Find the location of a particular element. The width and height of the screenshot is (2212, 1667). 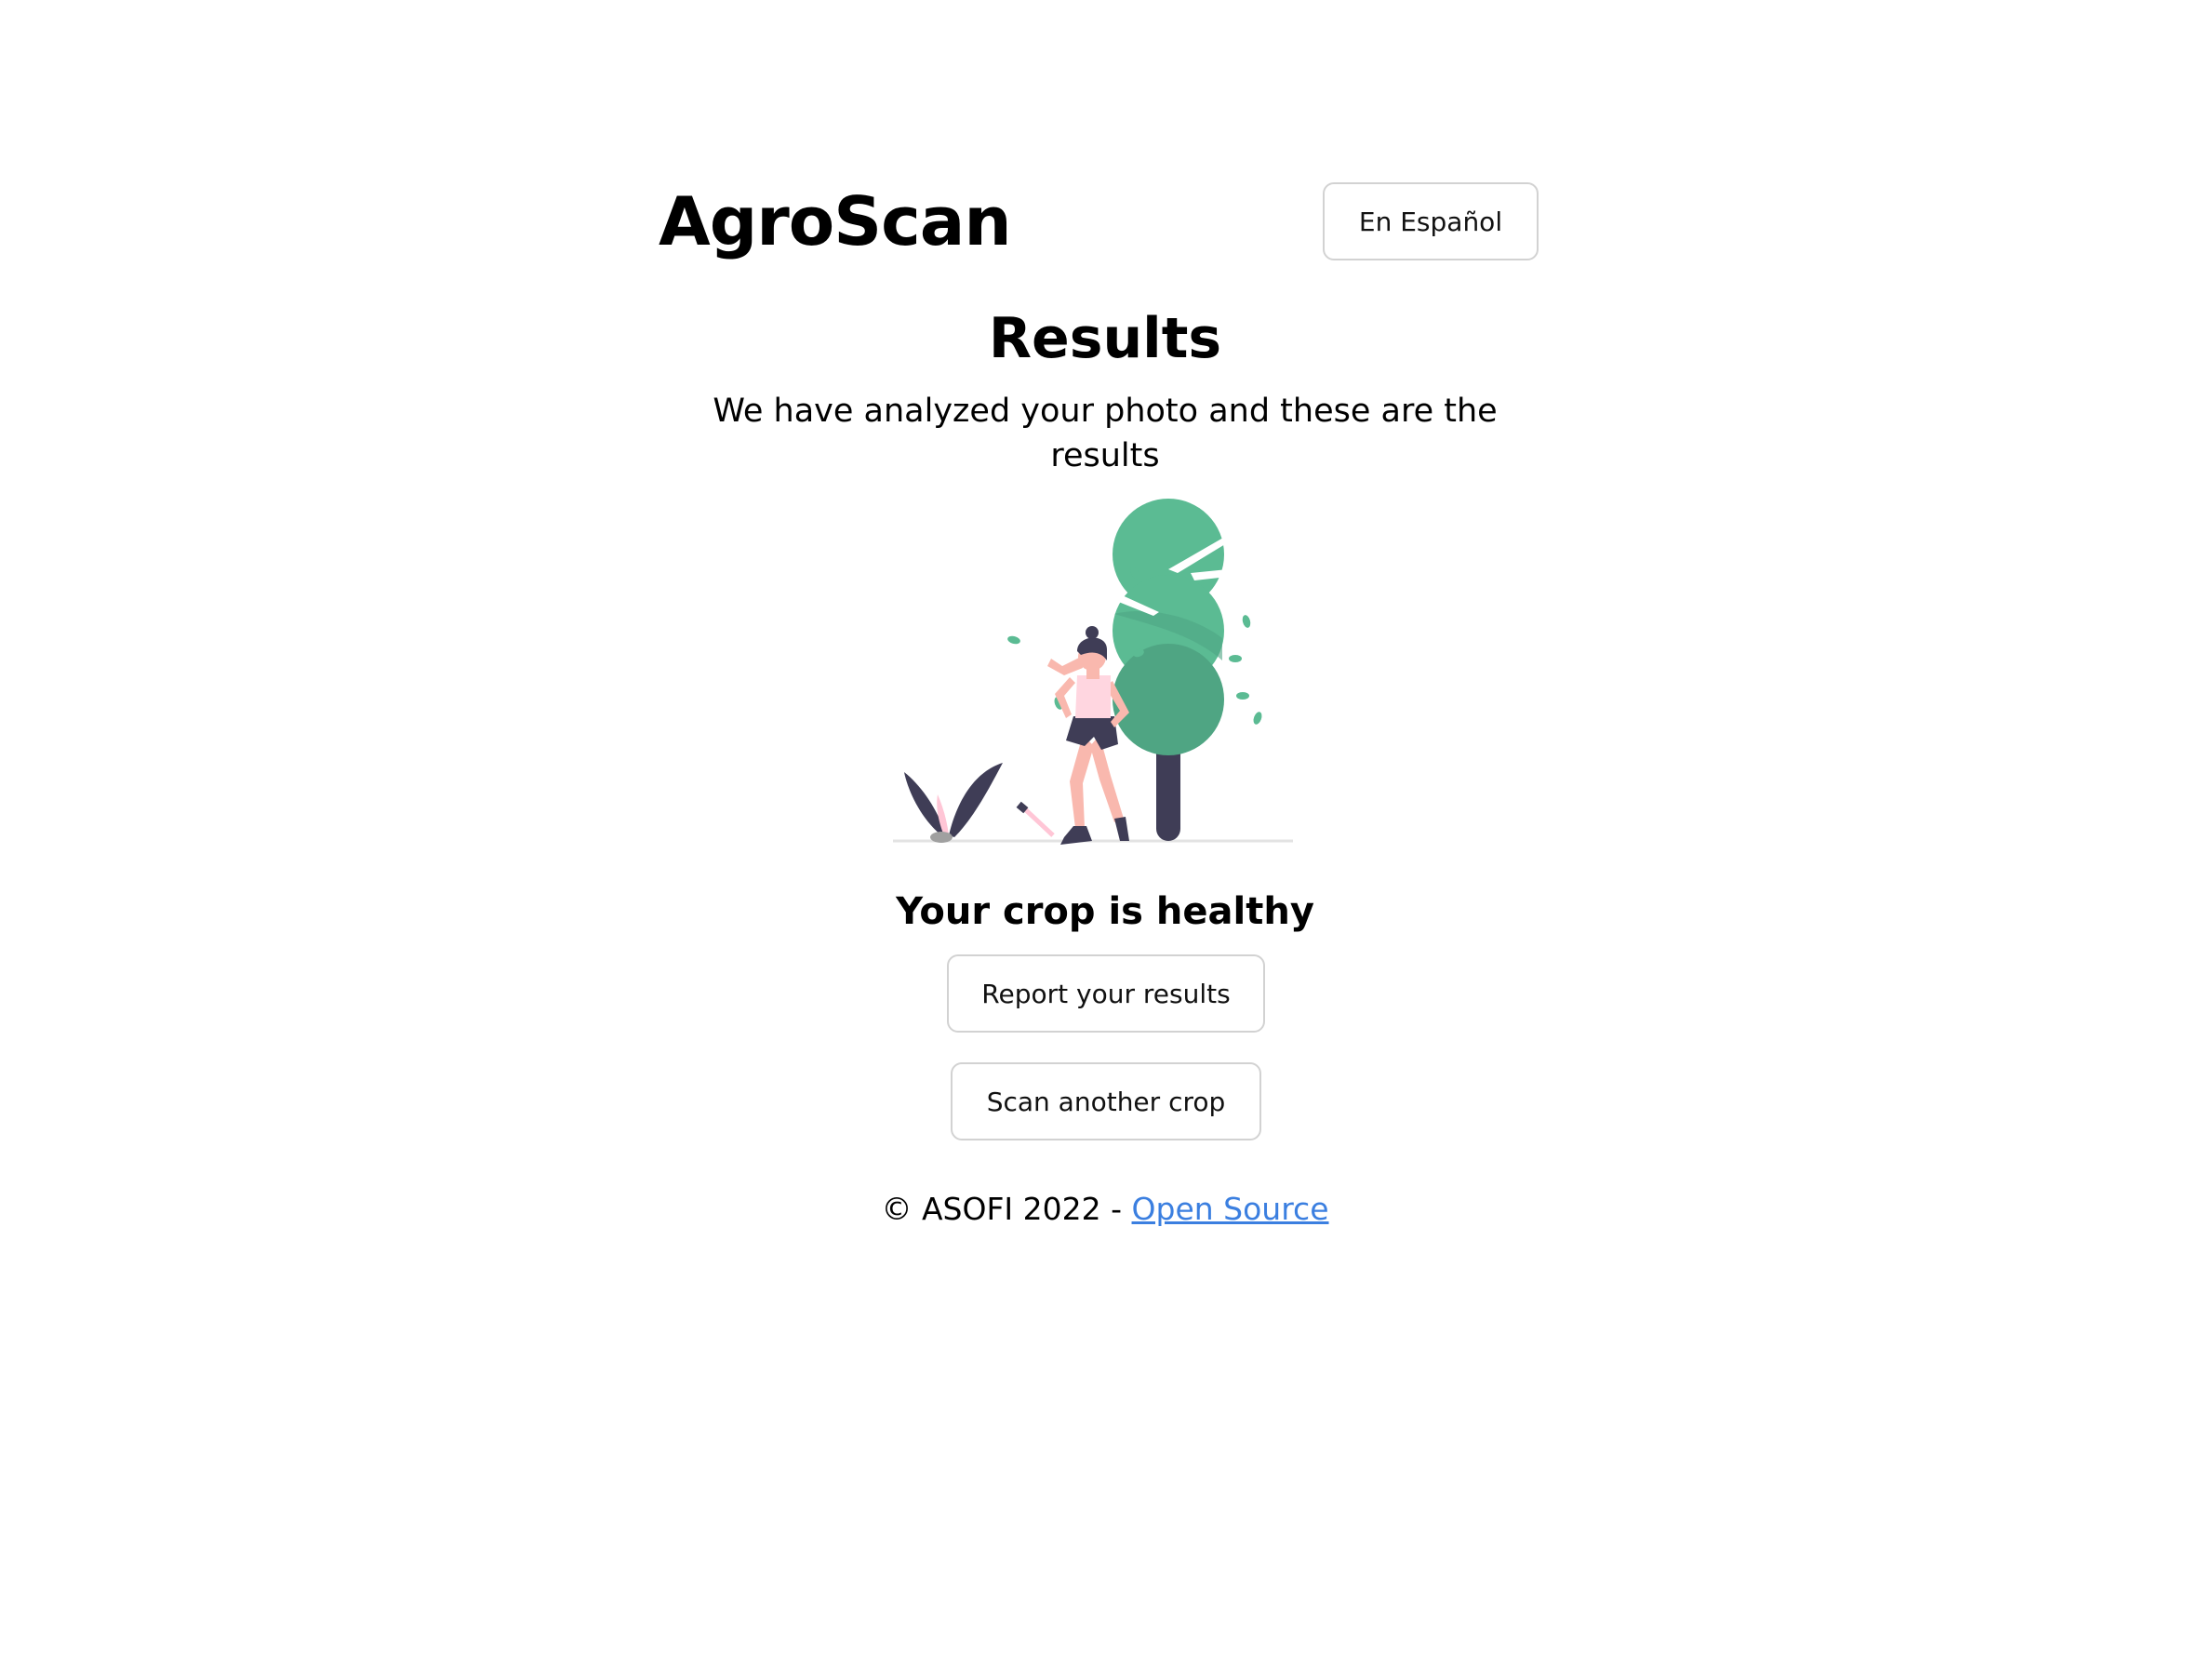

footer: © ASOFI 2022 - Open Source is located at coordinates (1105, 1209).